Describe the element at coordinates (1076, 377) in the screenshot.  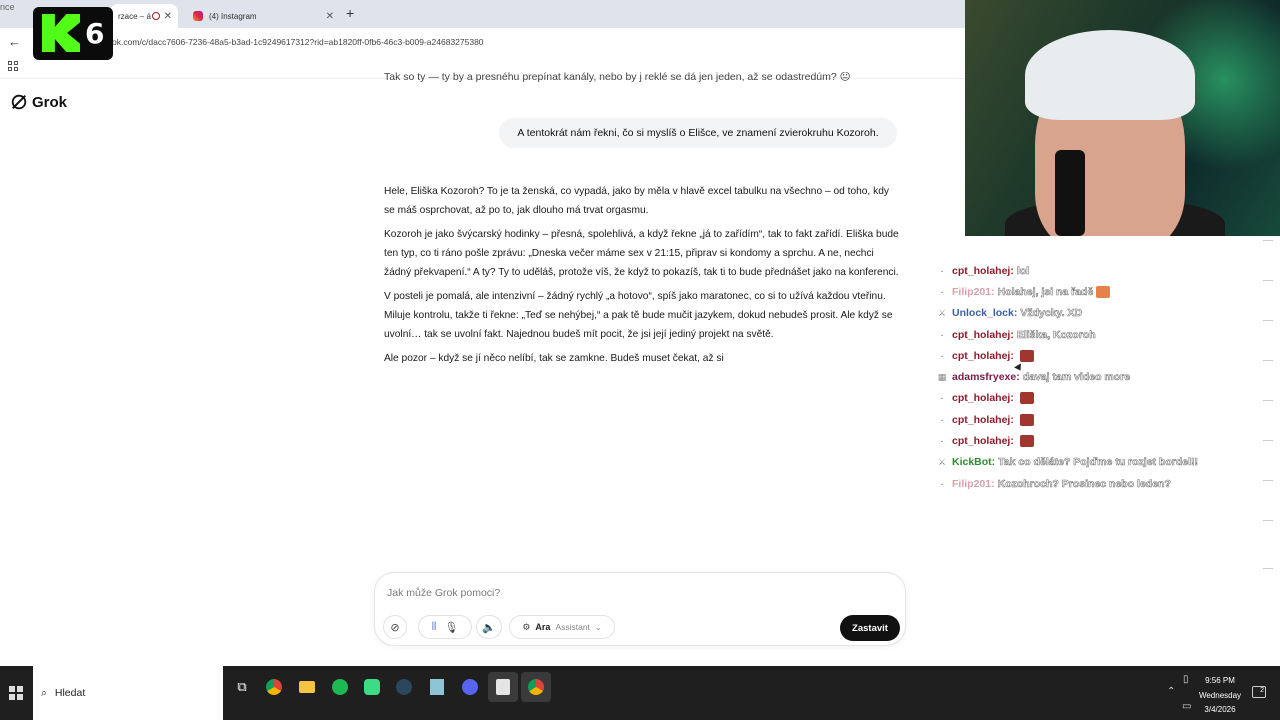
I see `chat-text: davaj tam video more` at that location.